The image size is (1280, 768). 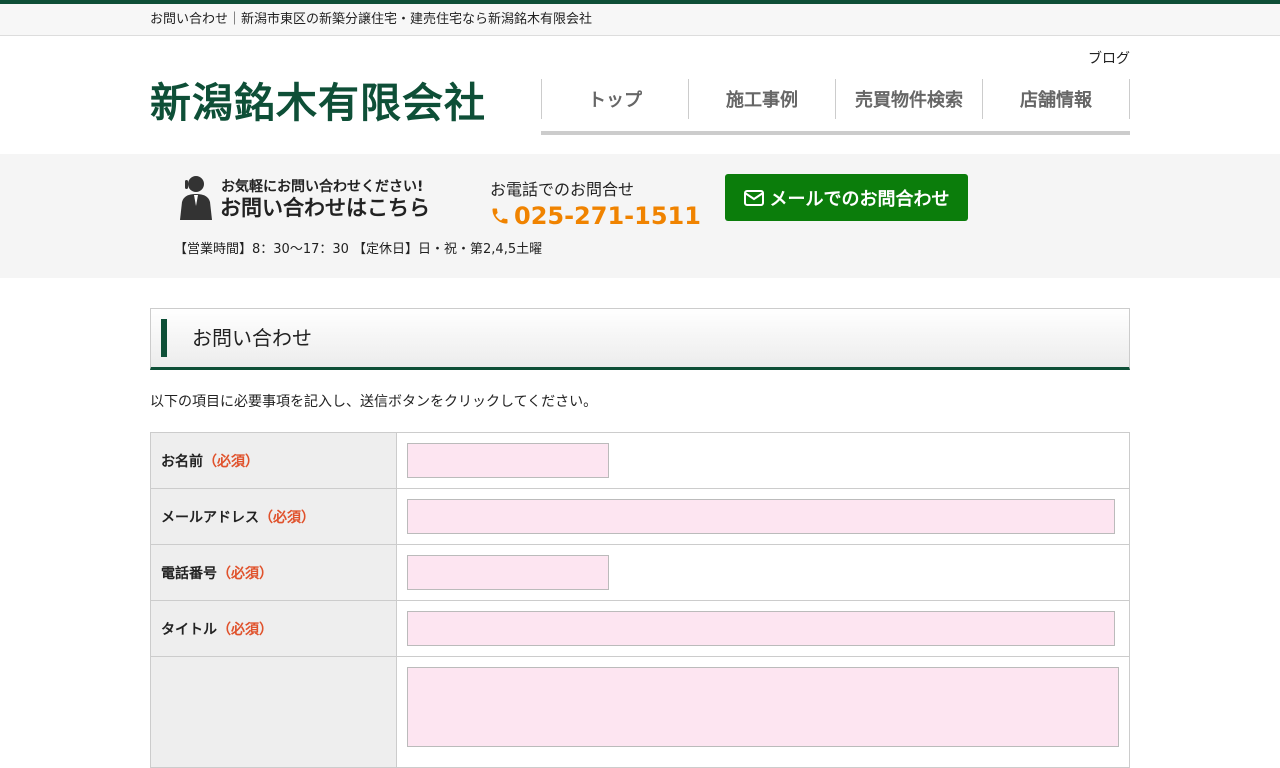 I want to click on message-textarea, so click(x=763, y=707).